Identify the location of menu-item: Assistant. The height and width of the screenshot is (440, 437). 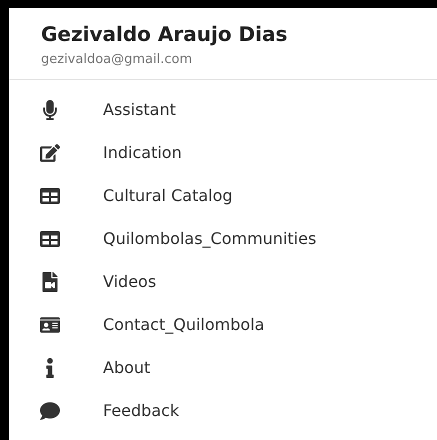
(223, 109).